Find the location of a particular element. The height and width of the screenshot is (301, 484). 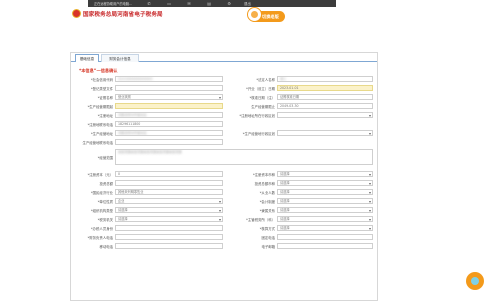

mobile-label: 移动电话 is located at coordinates (106, 247).